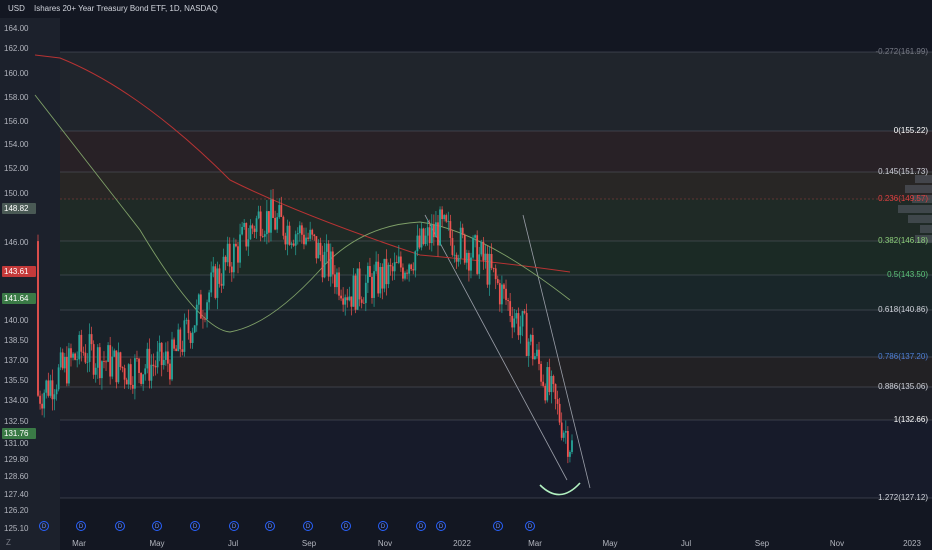  What do you see at coordinates (16, 121) in the screenshot?
I see `price-axis-label: 156.00` at bounding box center [16, 121].